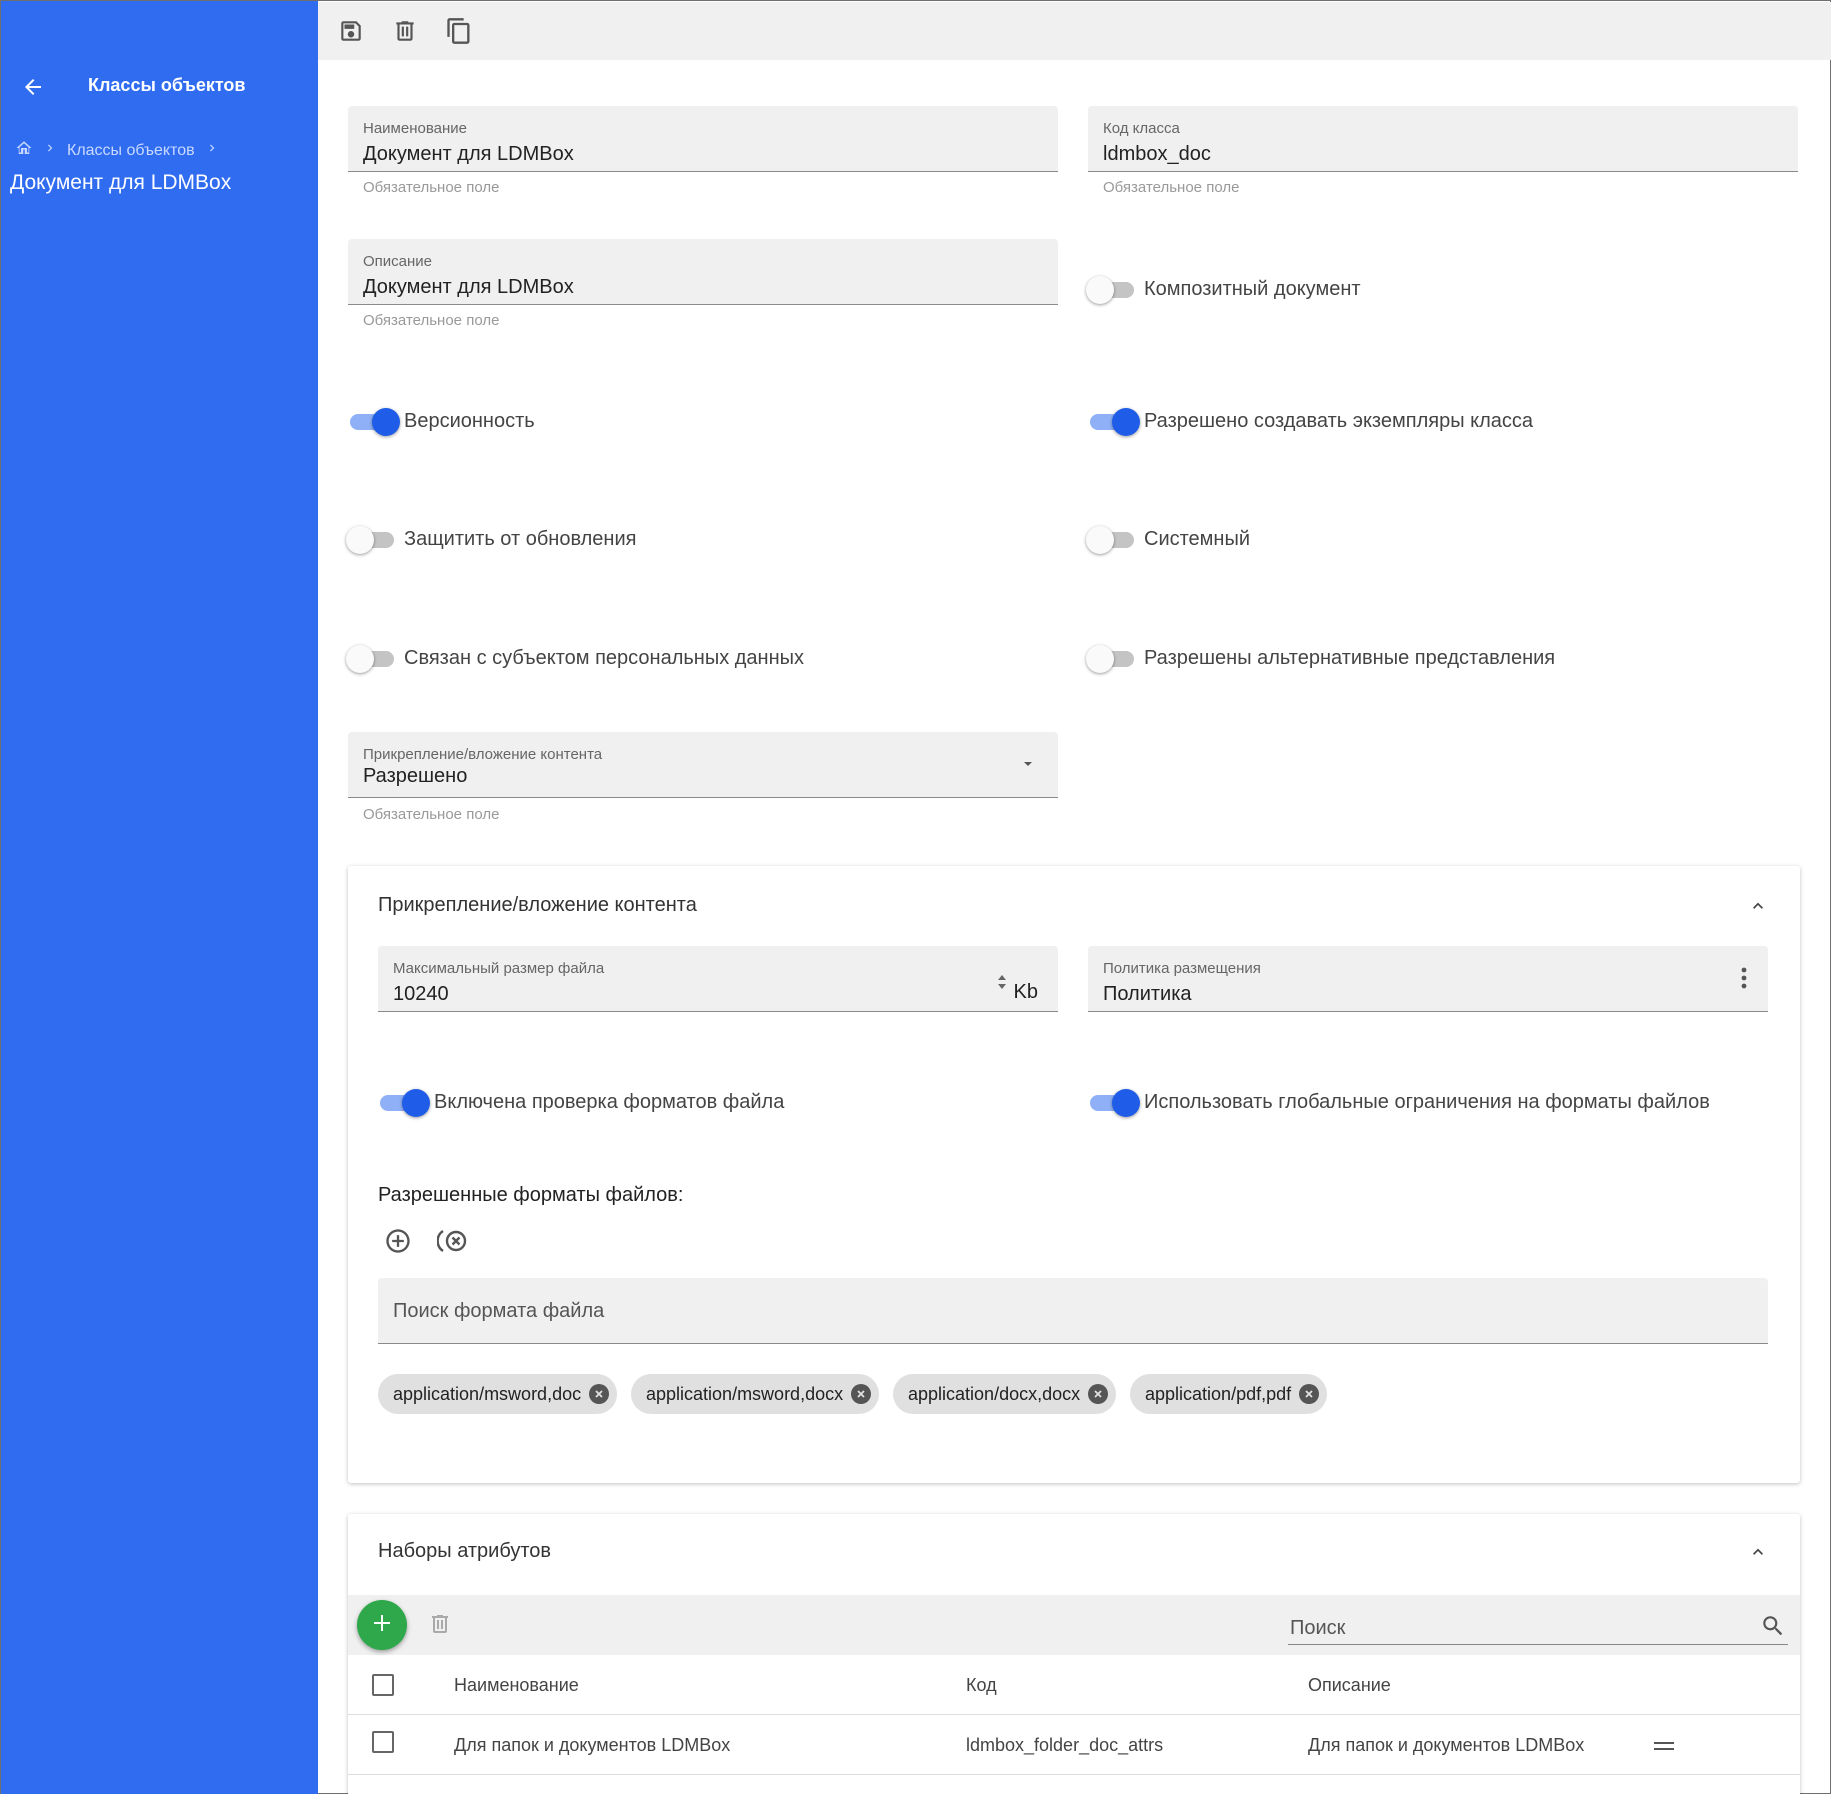 Image resolution: width=1831 pixels, height=1794 pixels. What do you see at coordinates (981, 1685) in the screenshot?
I see `column-header-code: Код` at bounding box center [981, 1685].